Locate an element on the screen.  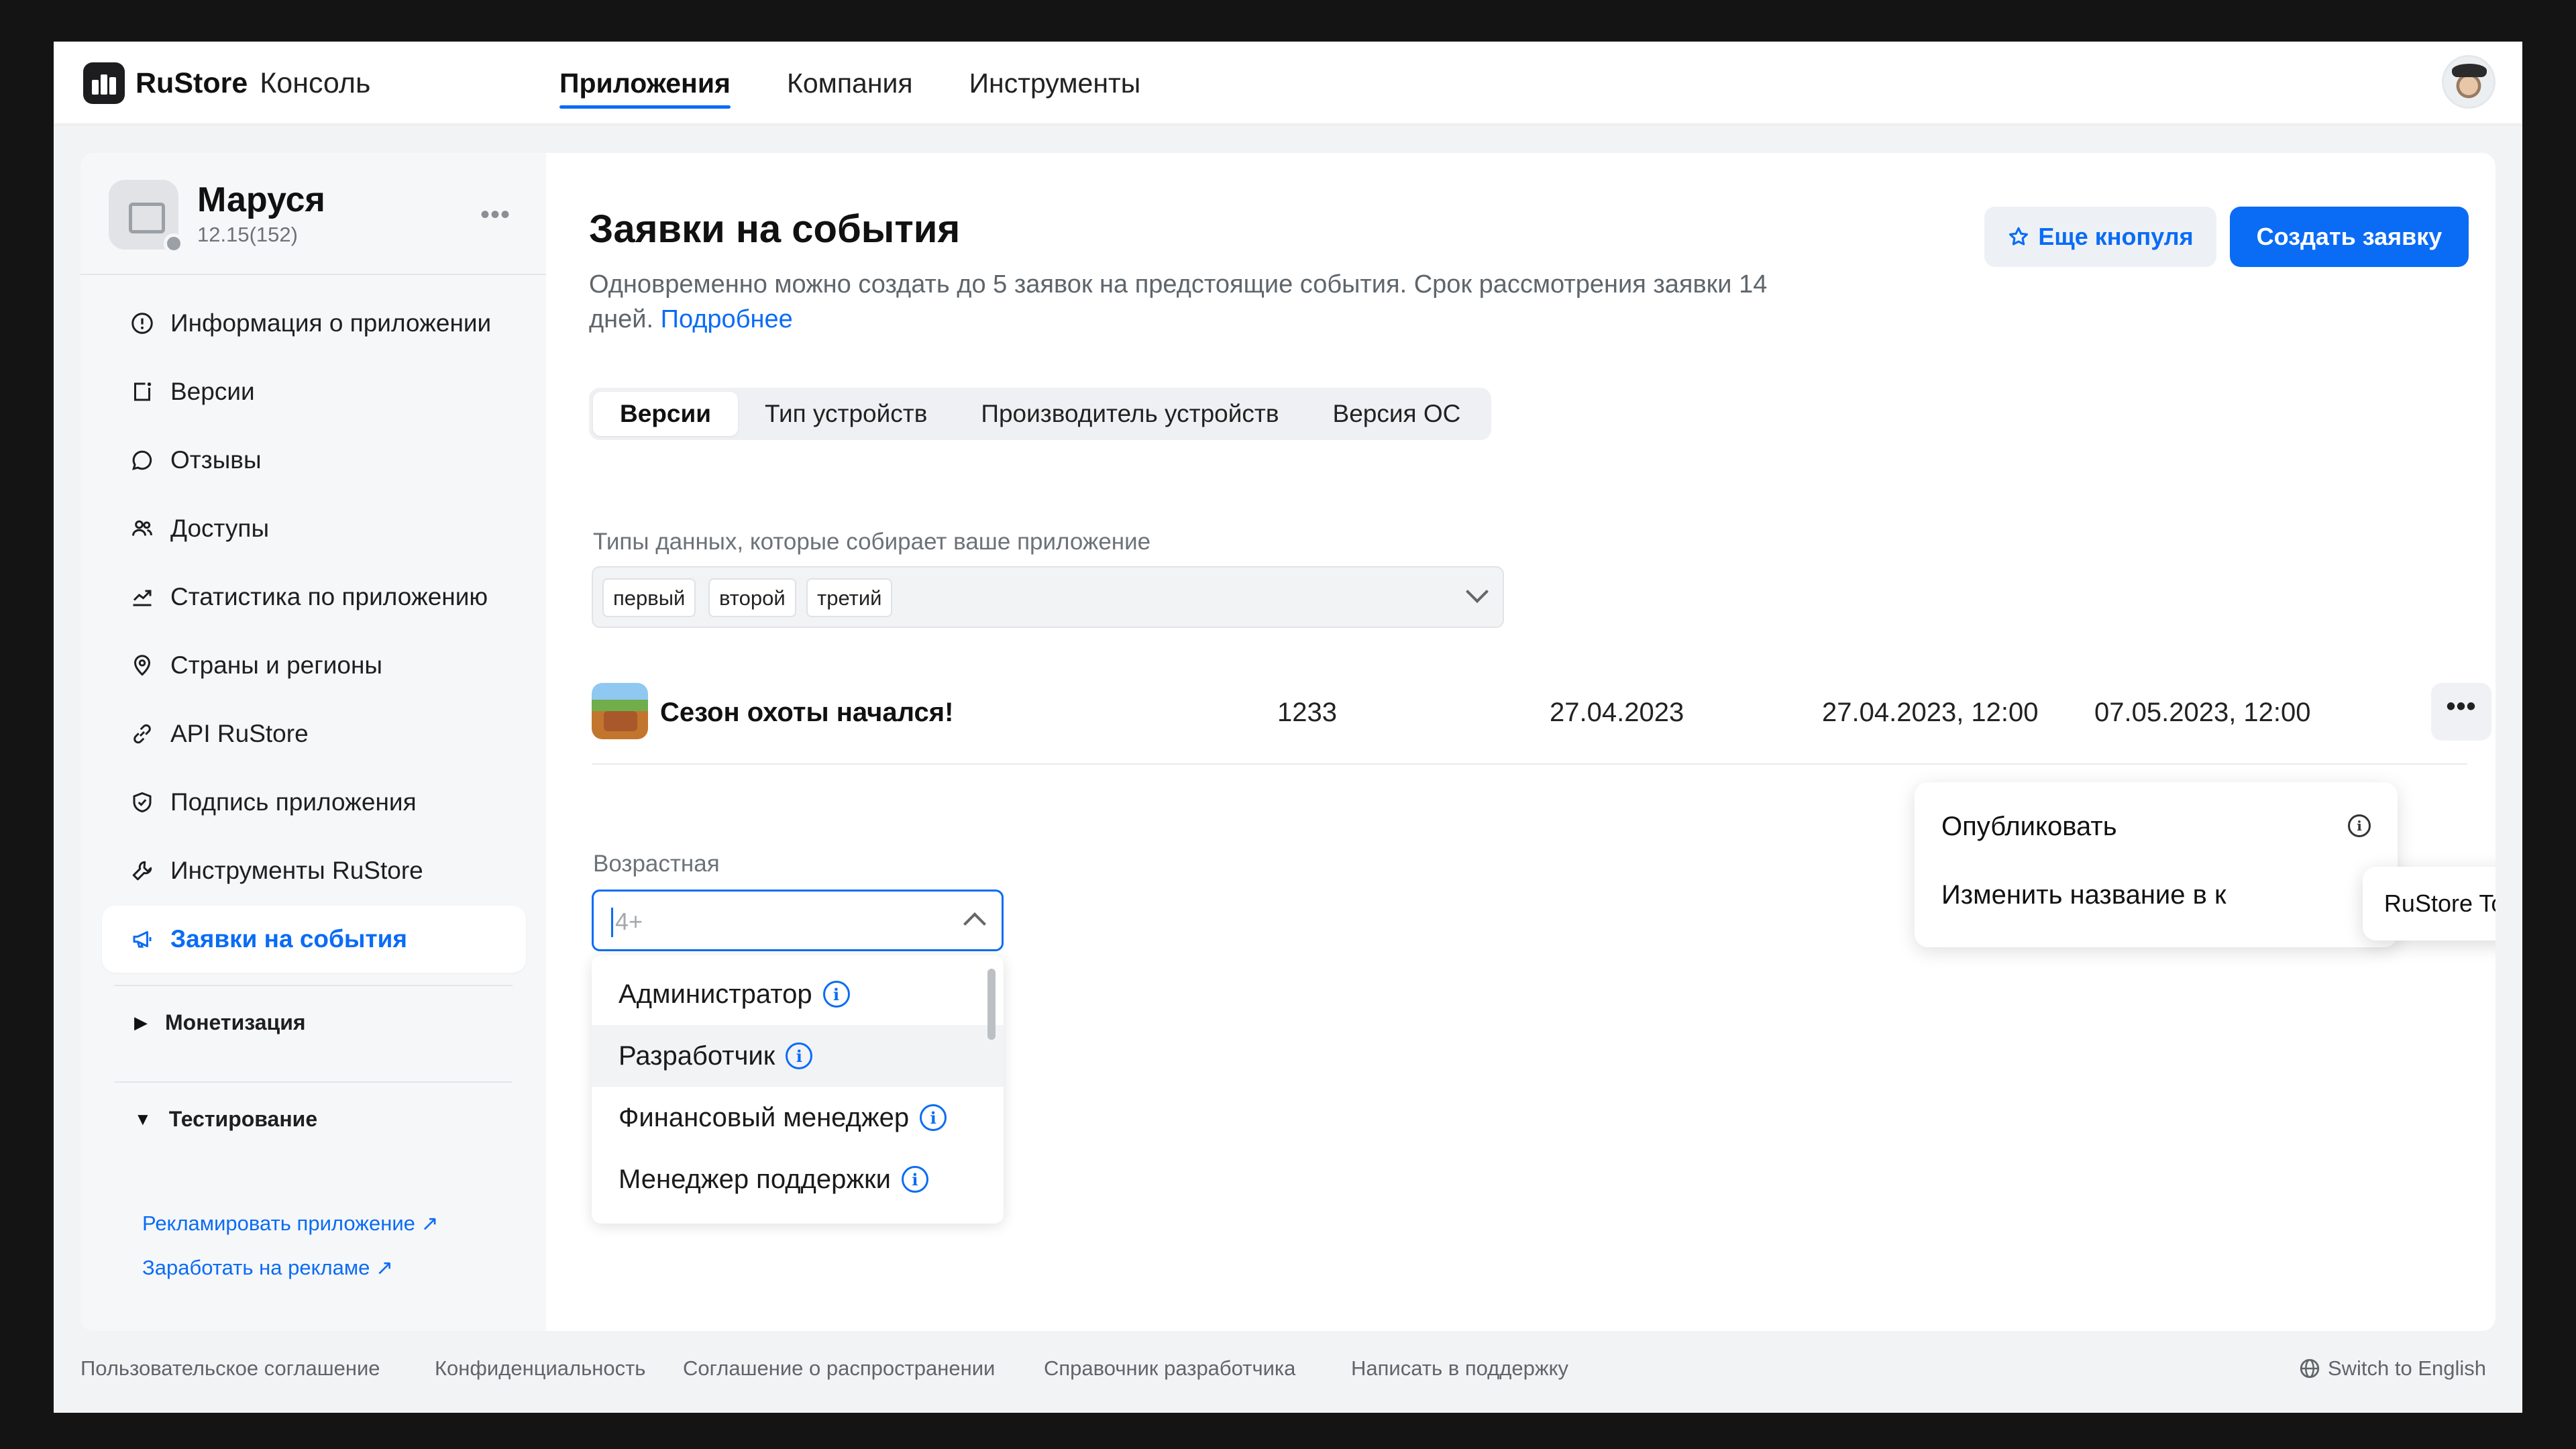
wrench-icon is located at coordinates (142, 870).